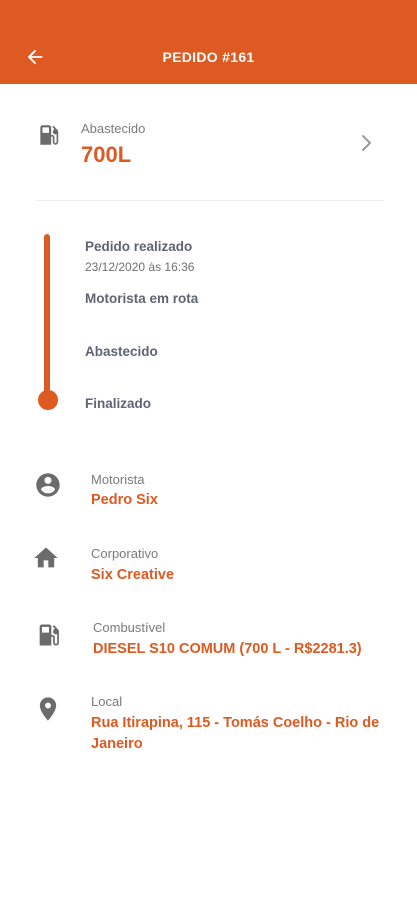 The height and width of the screenshot is (900, 417). What do you see at coordinates (208, 150) in the screenshot?
I see `fuel-summary-row: Abastecido 700L` at bounding box center [208, 150].